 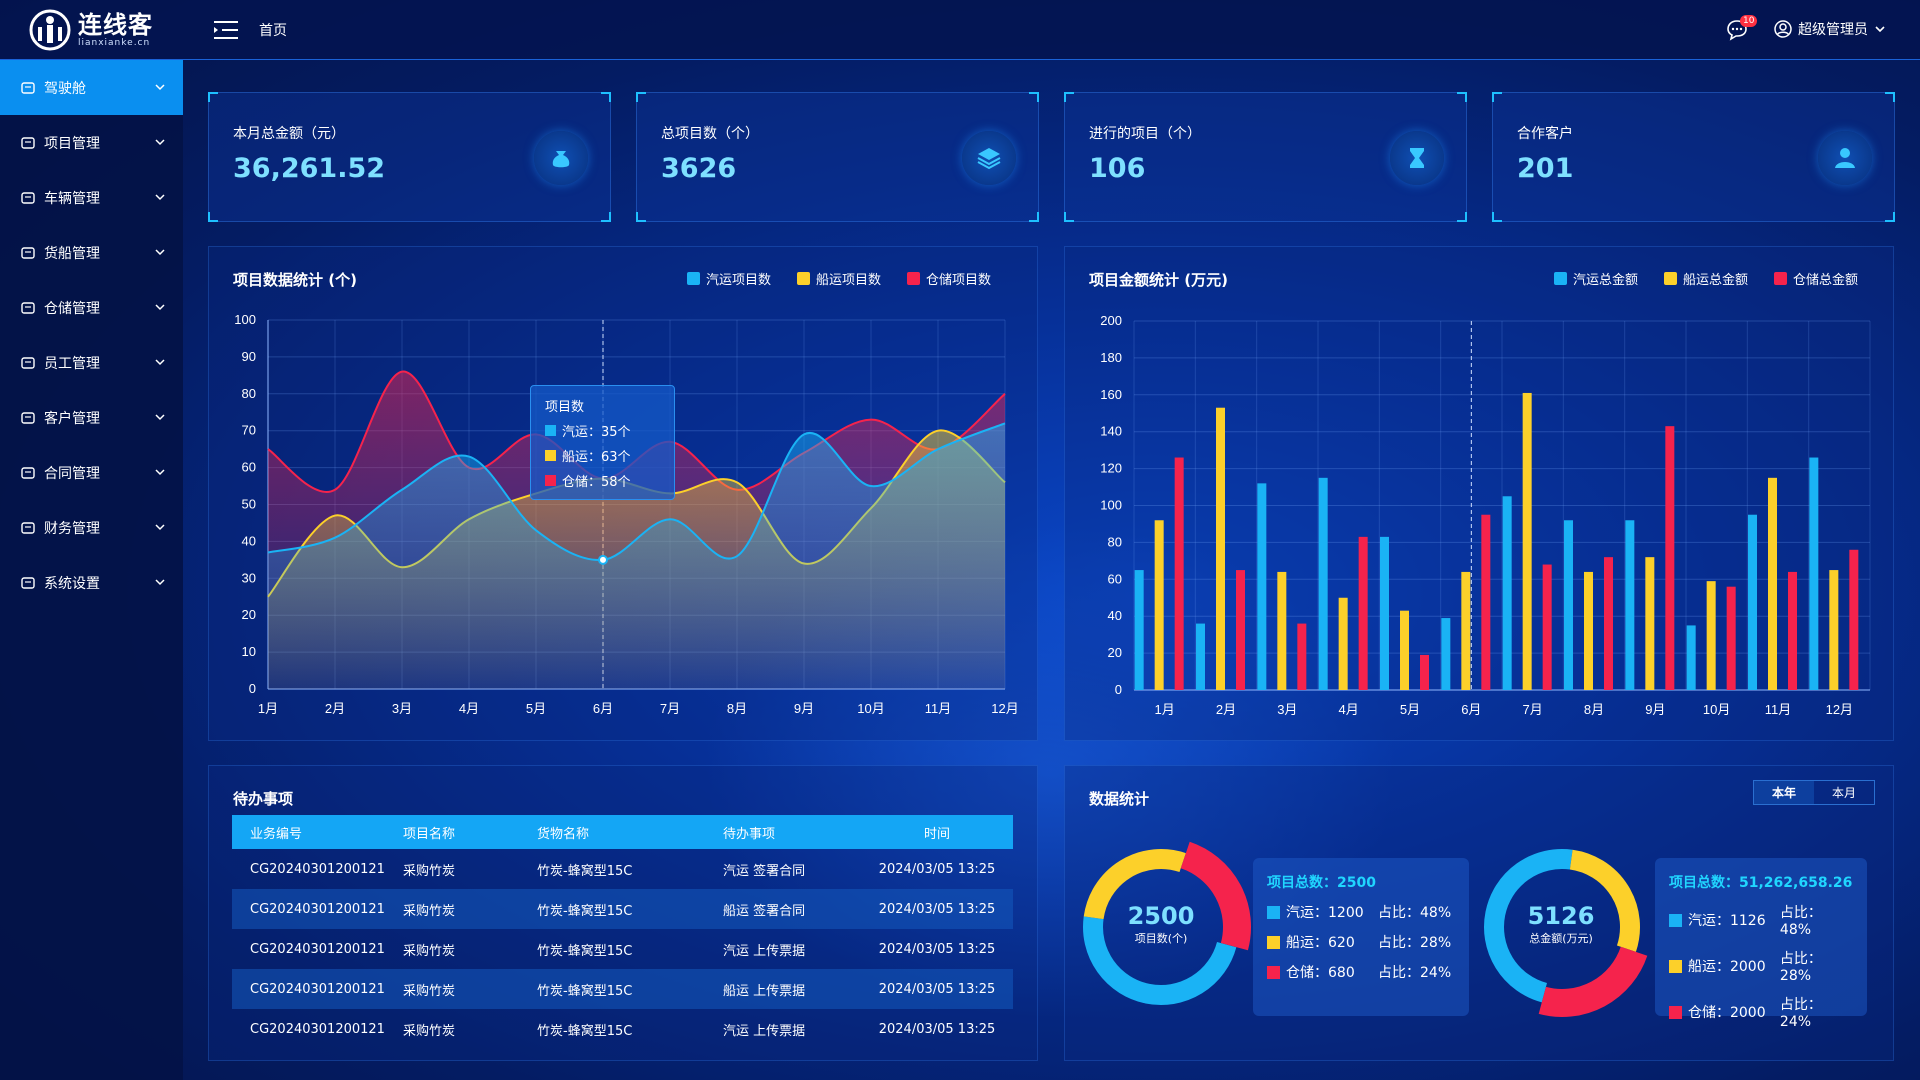 I want to click on donut1-label: 项目数(个), so click(x=1161, y=938).